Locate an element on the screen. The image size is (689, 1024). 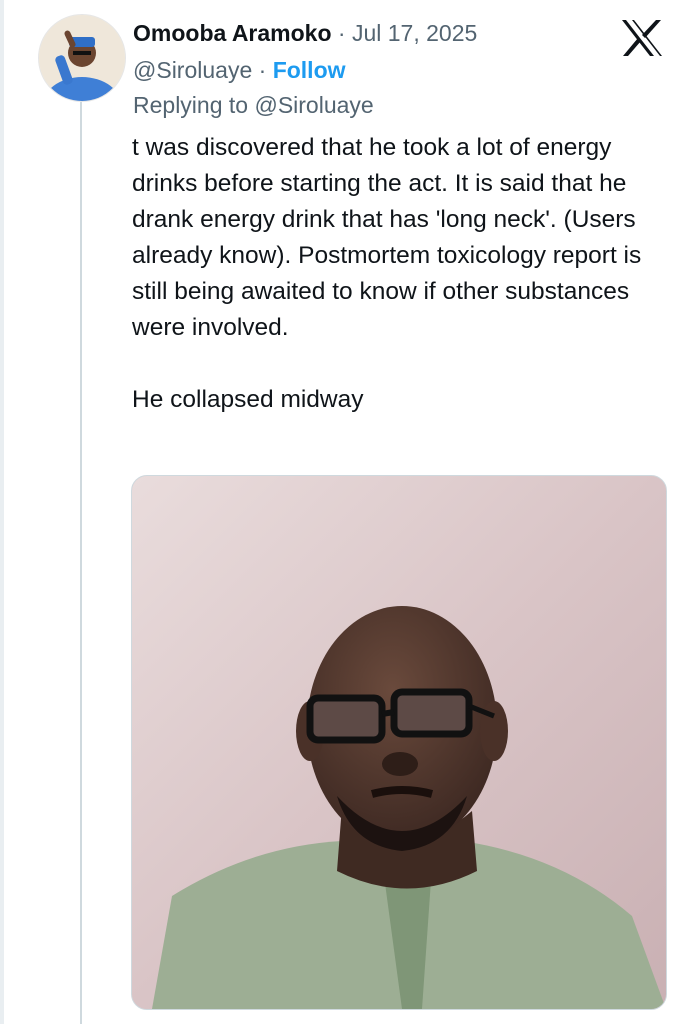
handle-row: @Siroluaye · Follow is located at coordinates (239, 70).